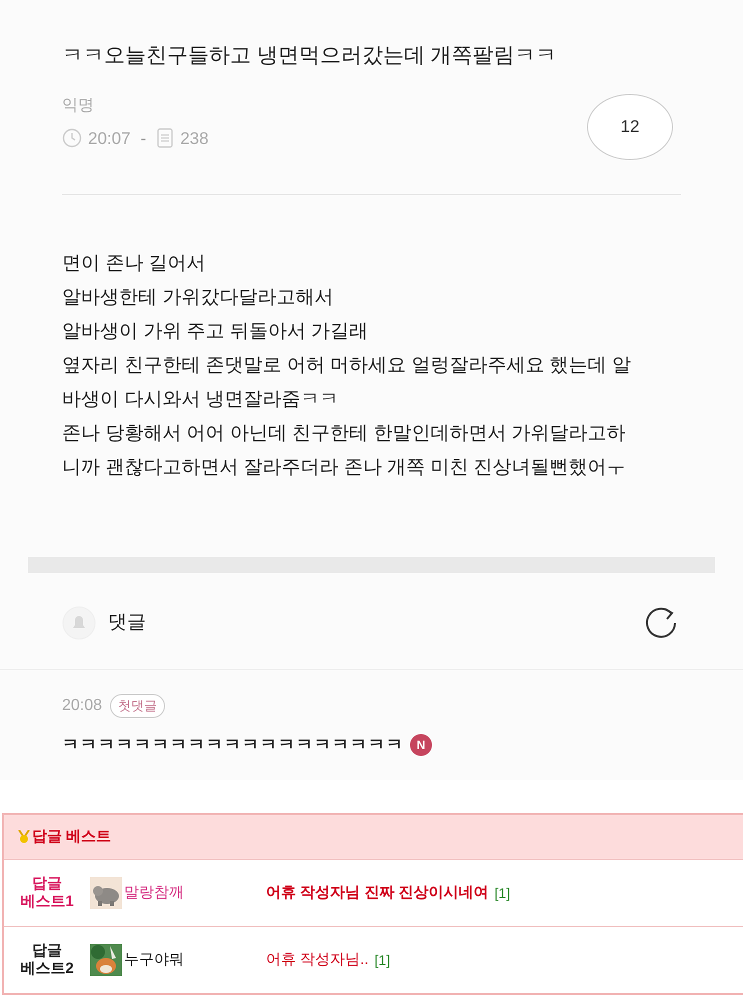  What do you see at coordinates (72, 836) in the screenshot?
I see `best-replies-title: 답글 베스트` at bounding box center [72, 836].